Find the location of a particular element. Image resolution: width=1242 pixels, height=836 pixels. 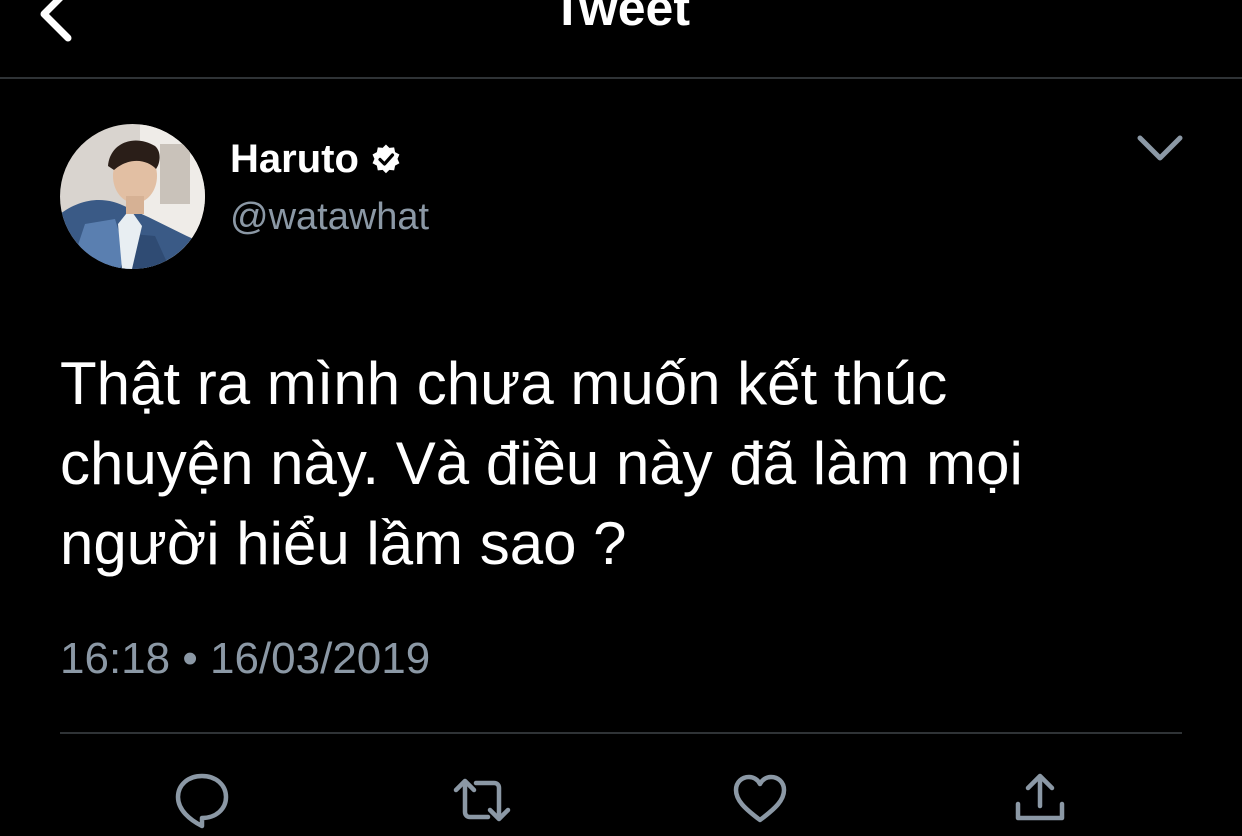

author-handle: @watawhat is located at coordinates (329, 217).